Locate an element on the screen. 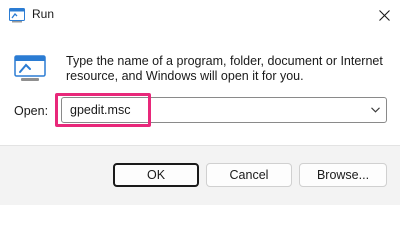 The image size is (400, 240). ok-button: OK is located at coordinates (156, 175).